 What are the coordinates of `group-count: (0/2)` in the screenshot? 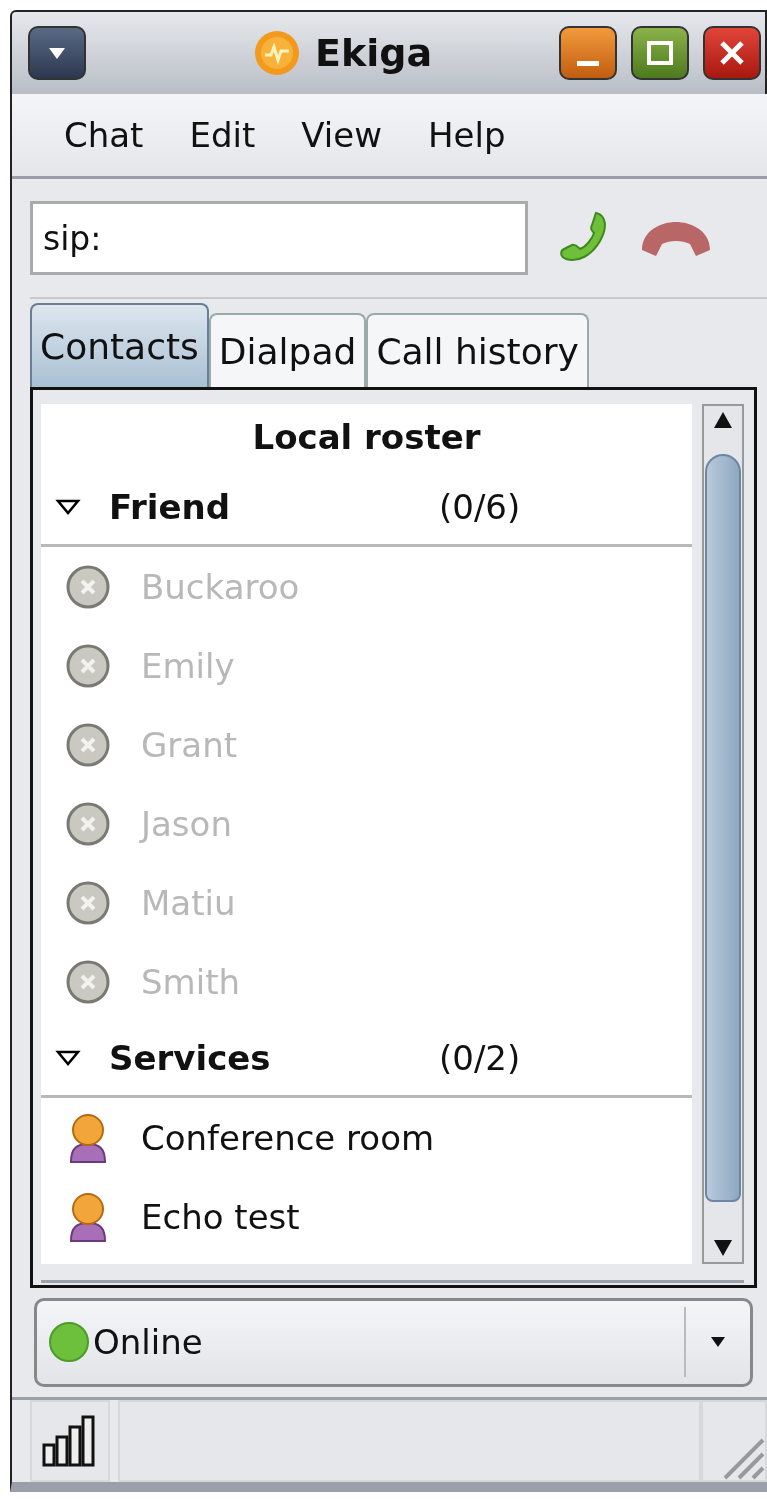 It's located at (480, 1058).